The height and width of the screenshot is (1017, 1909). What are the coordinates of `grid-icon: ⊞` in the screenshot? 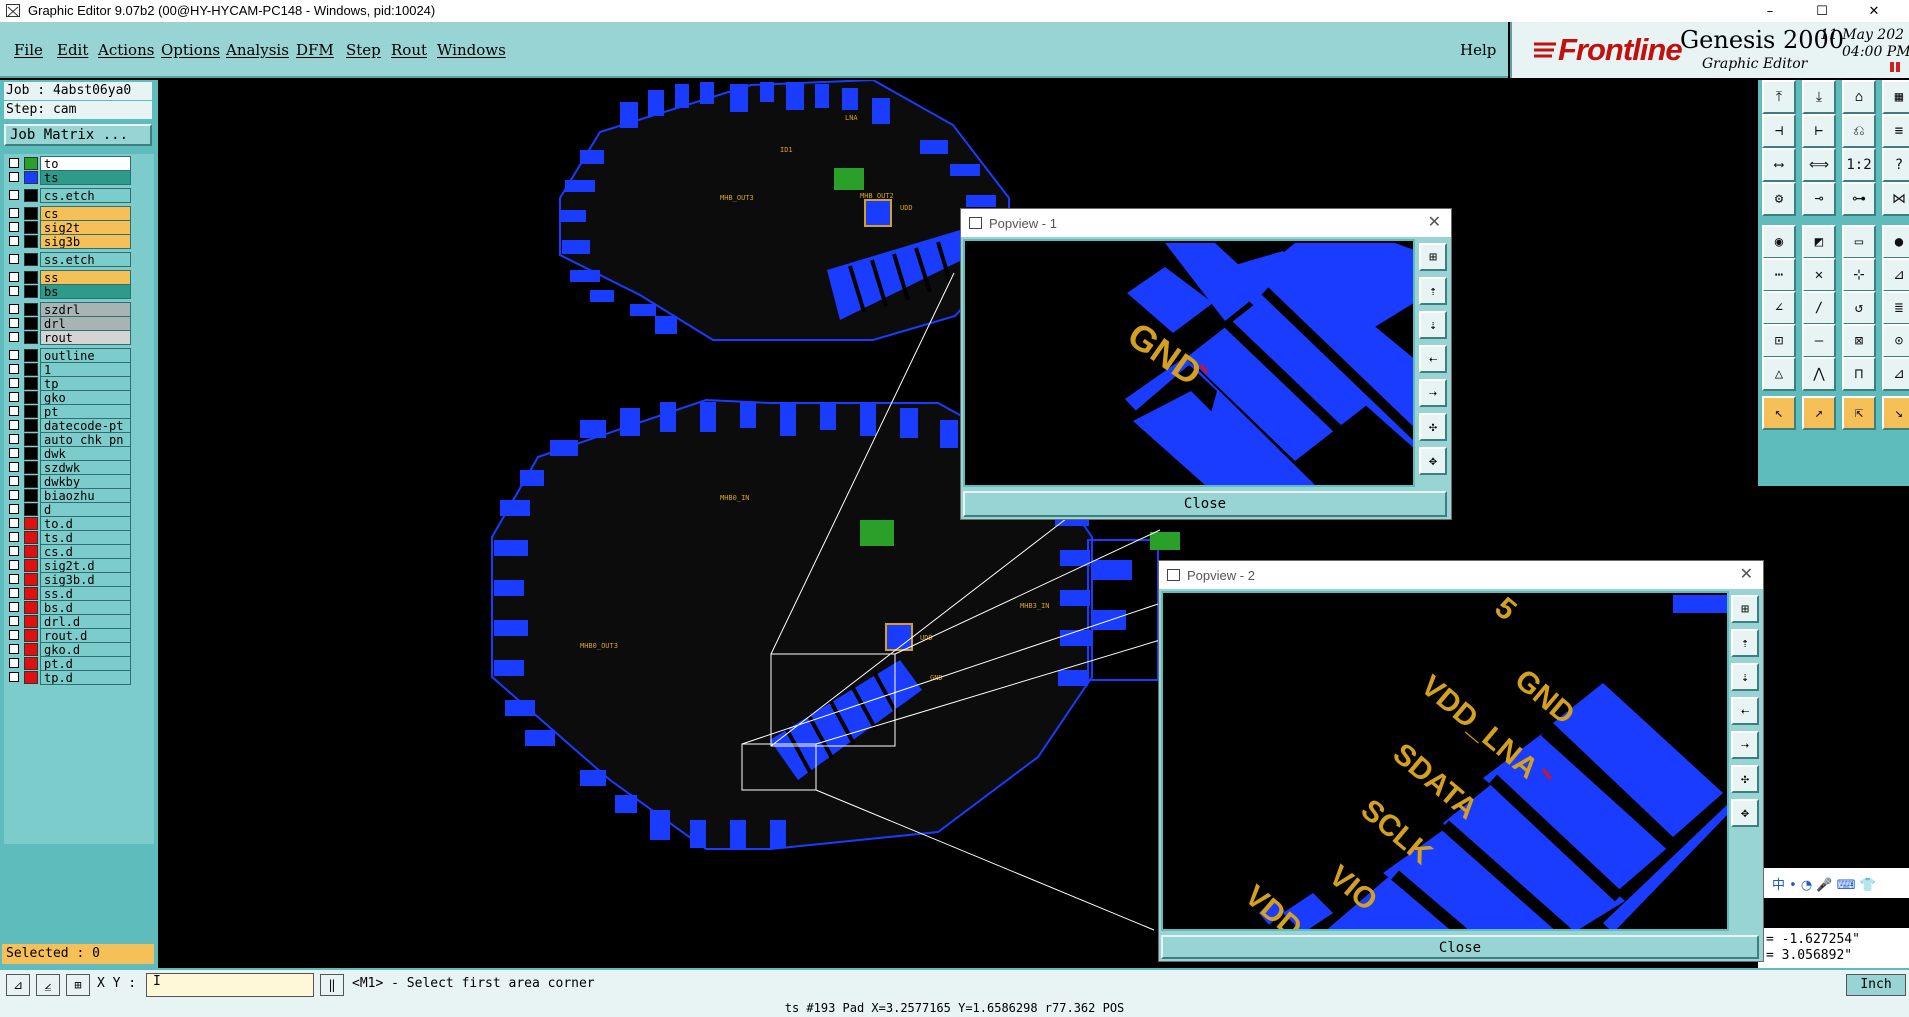 It's located at (78, 985).